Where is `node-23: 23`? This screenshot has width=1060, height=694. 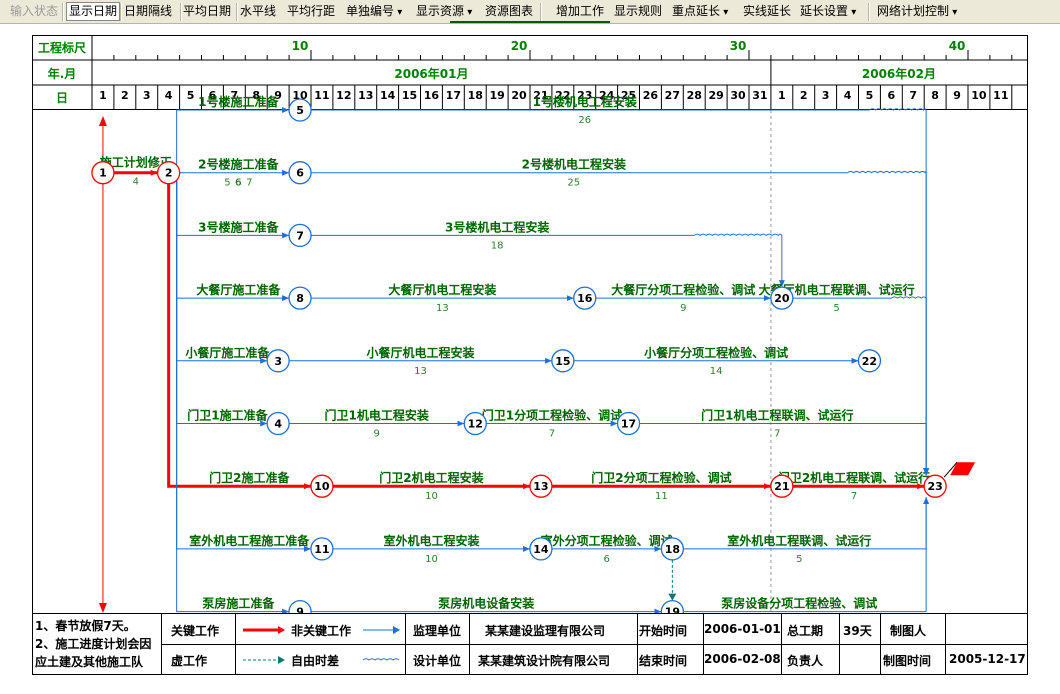
node-23: 23 is located at coordinates (935, 486).